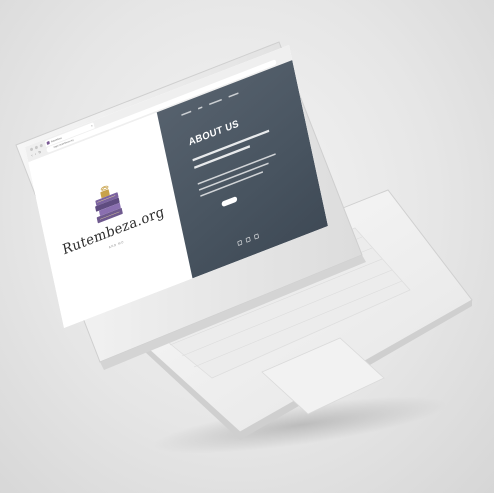 Image resolution: width=494 pixels, height=493 pixels. What do you see at coordinates (256, 236) in the screenshot?
I see `twitter-icon` at bounding box center [256, 236].